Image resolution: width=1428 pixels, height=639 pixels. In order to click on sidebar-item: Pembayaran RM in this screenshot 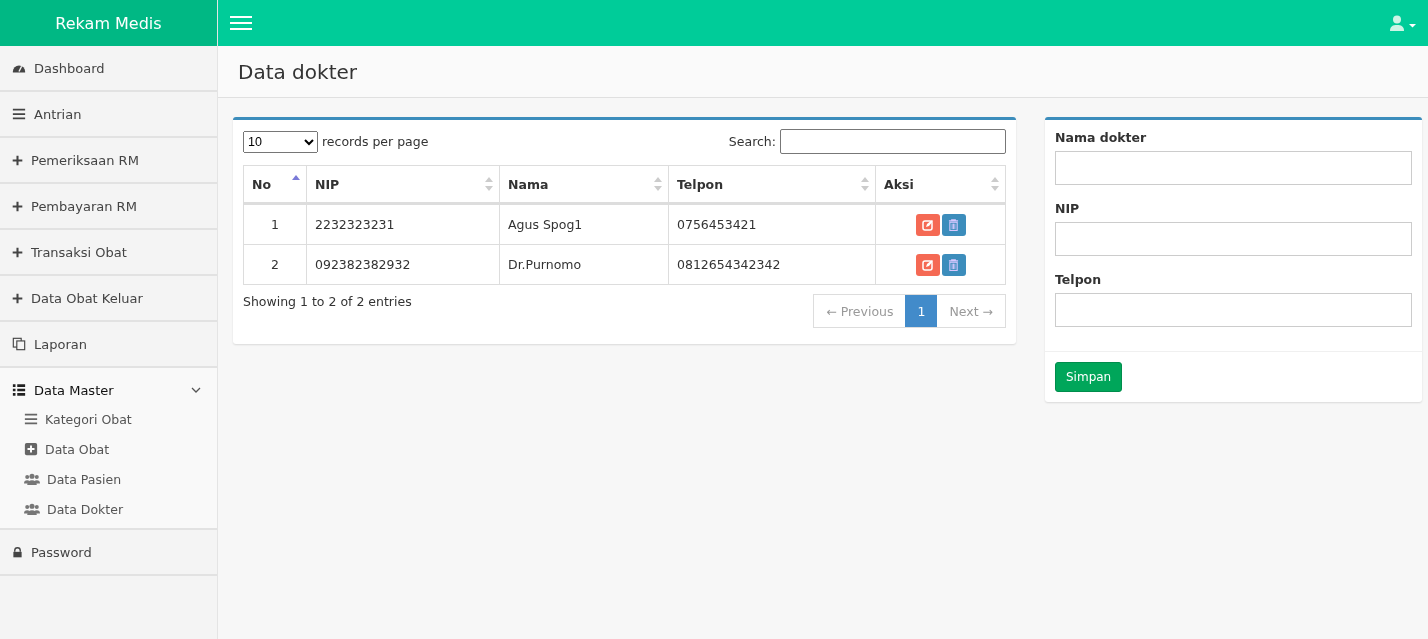, I will do `click(108, 206)`.